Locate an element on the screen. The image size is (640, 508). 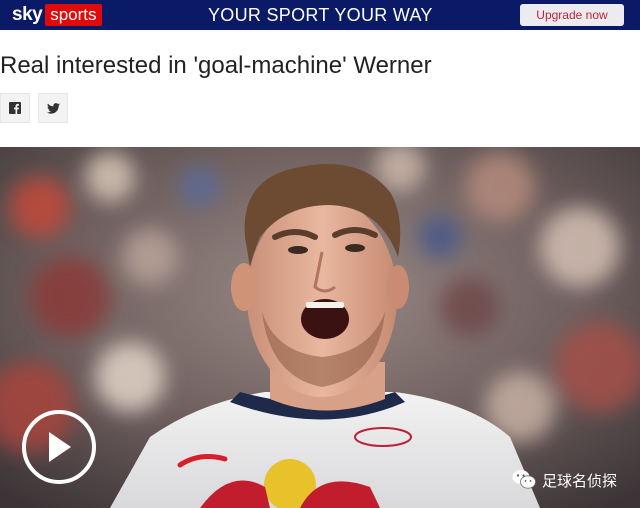
twitter-share-button is located at coordinates (53, 108).